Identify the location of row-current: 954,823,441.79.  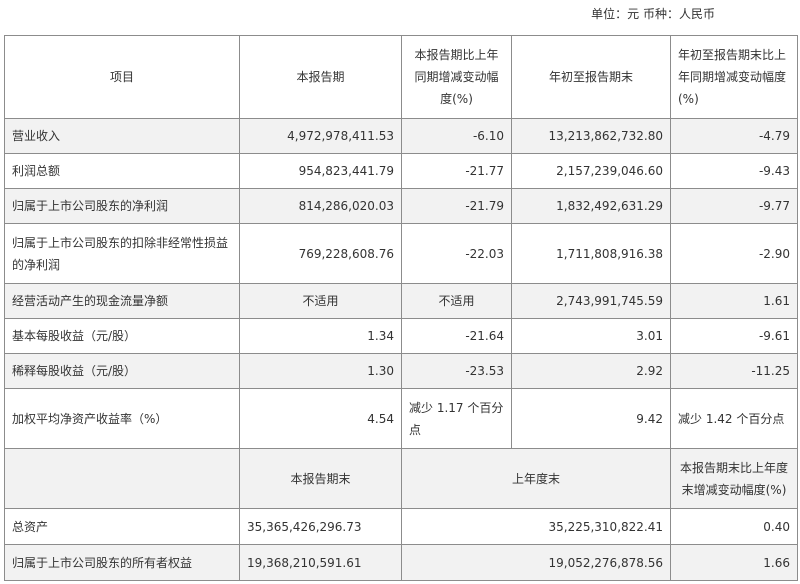
(320, 171).